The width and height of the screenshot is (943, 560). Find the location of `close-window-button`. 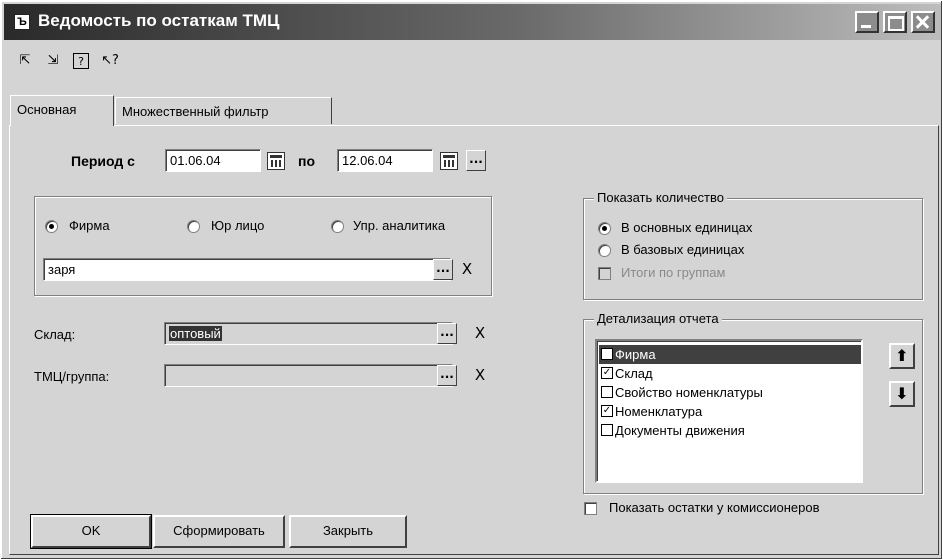

close-window-button is located at coordinates (923, 22).